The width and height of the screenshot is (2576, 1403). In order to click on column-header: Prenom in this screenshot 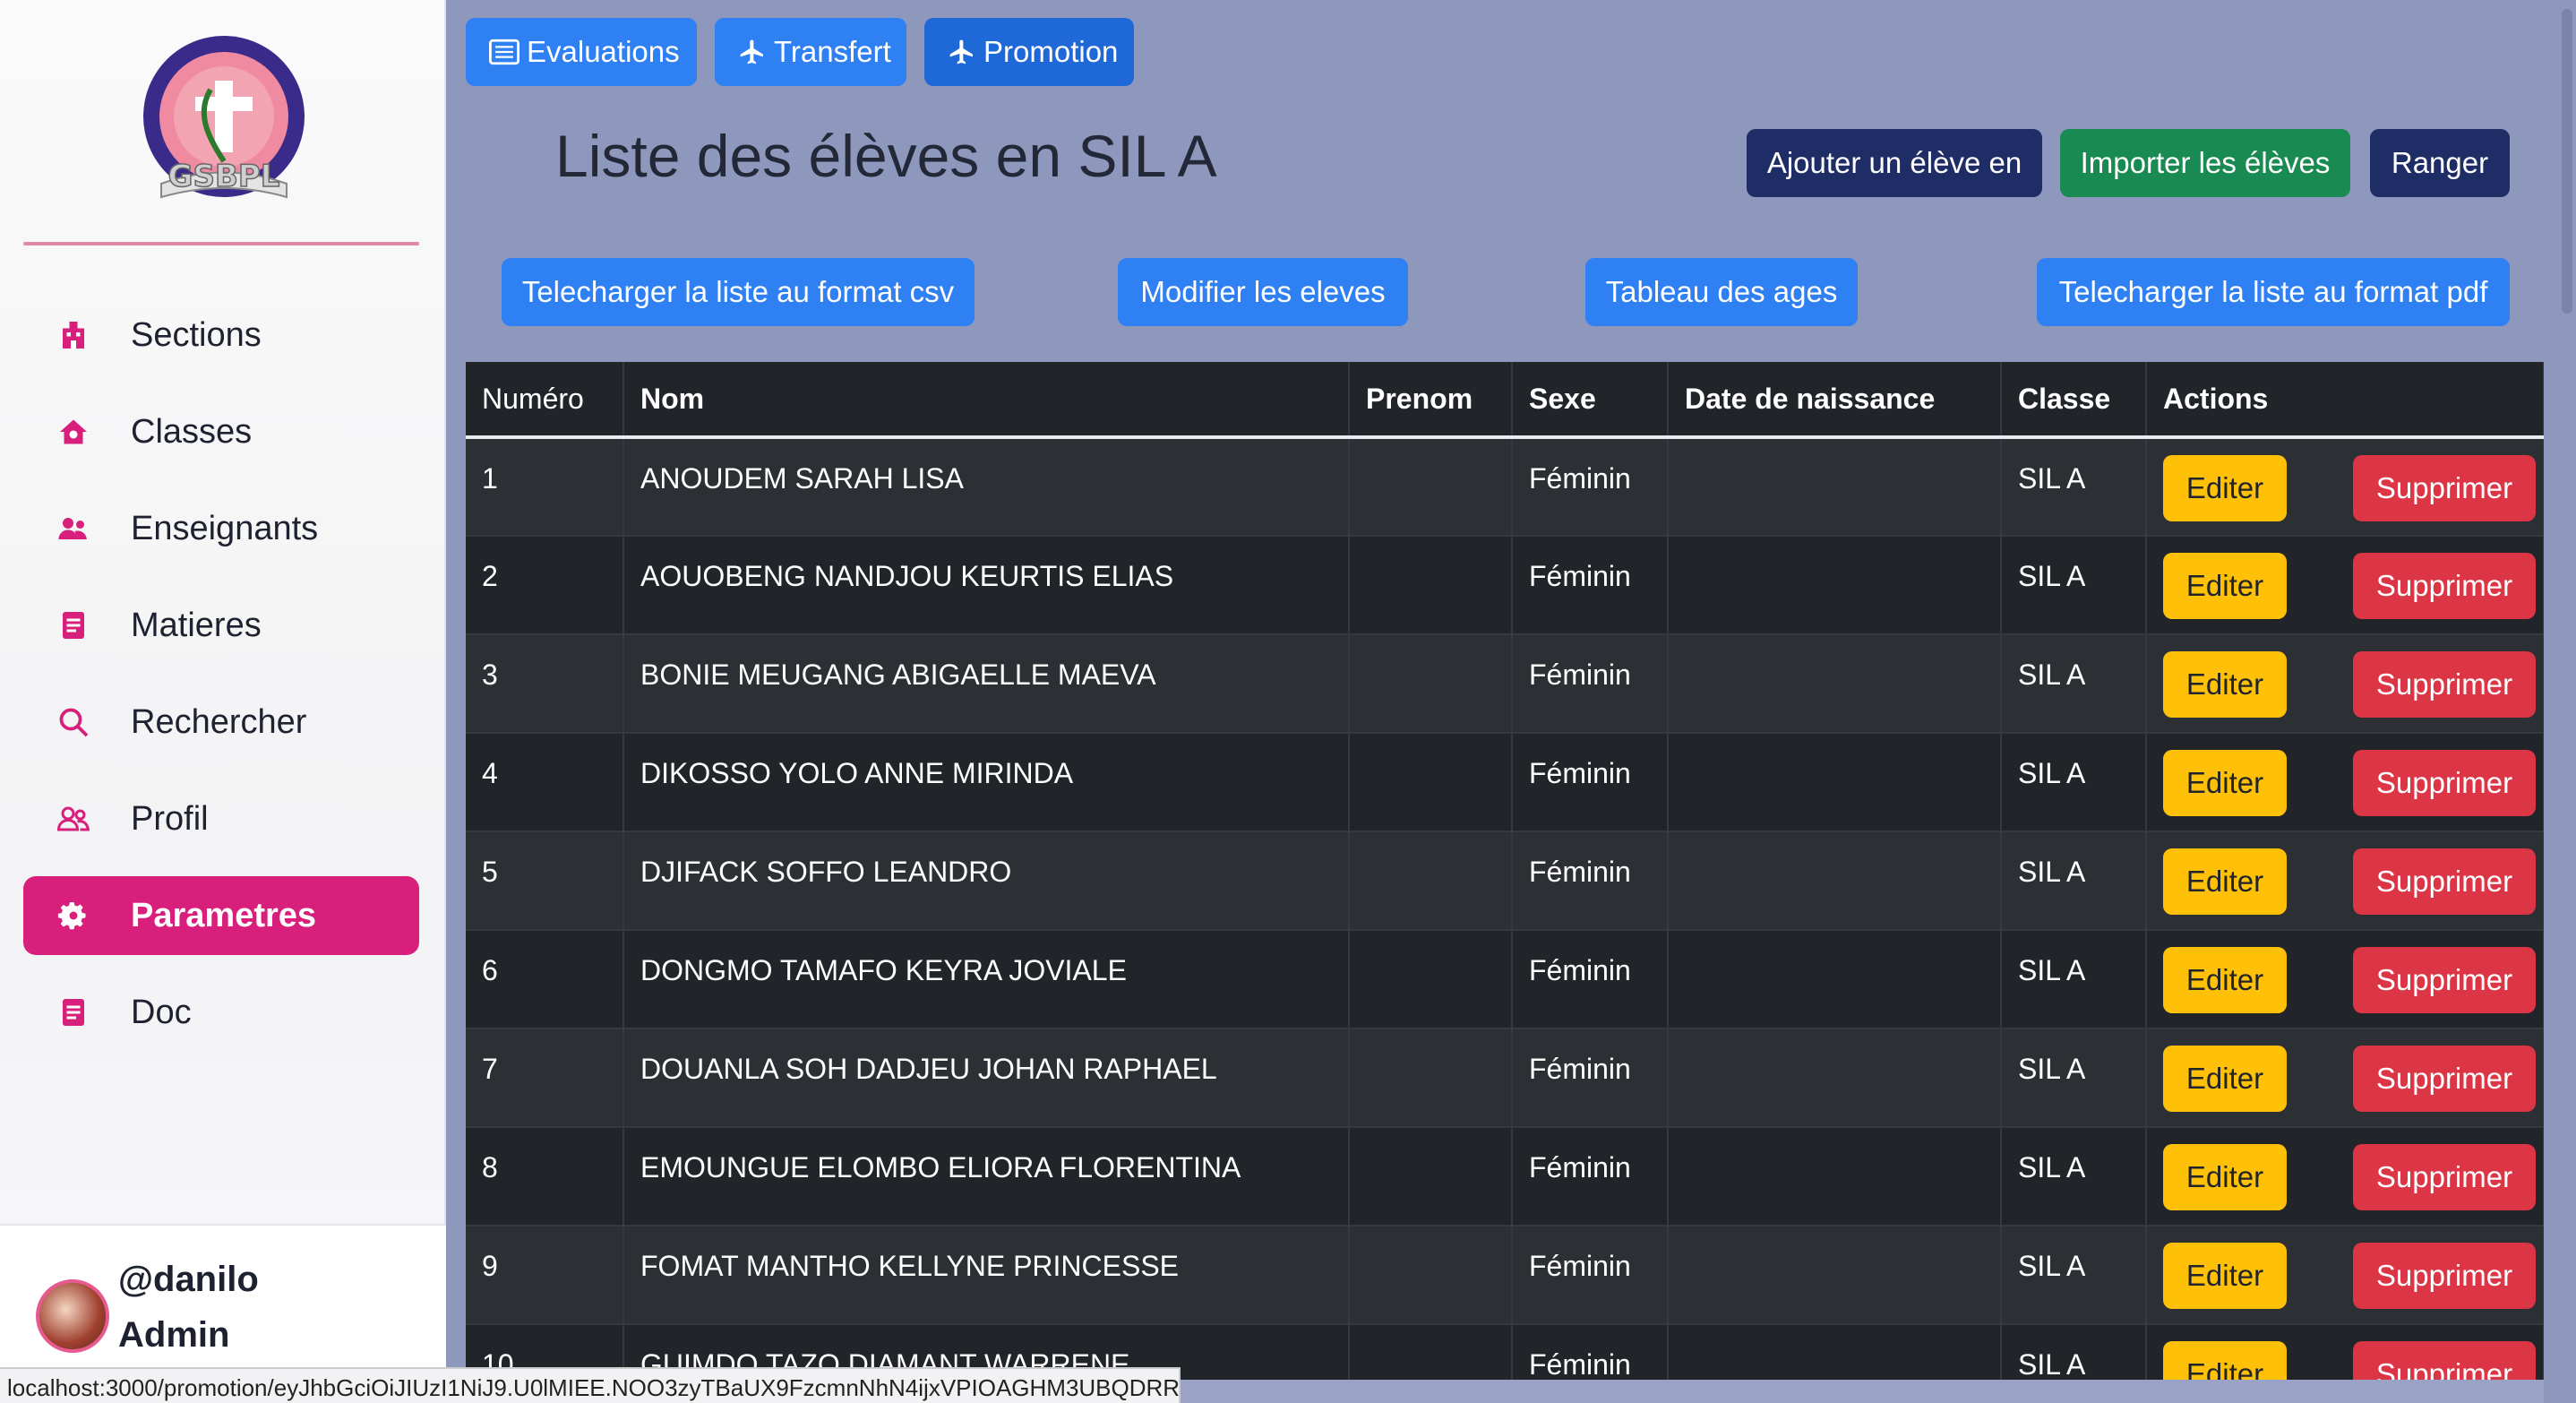, I will do `click(1431, 400)`.